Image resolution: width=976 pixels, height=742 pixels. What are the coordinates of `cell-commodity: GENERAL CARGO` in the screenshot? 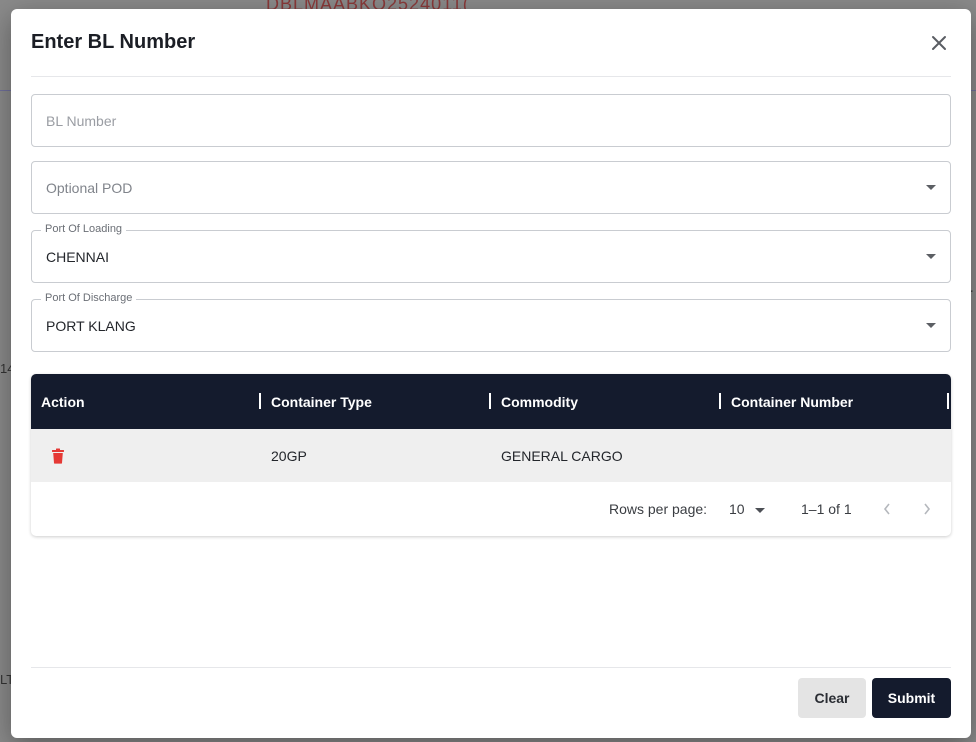 It's located at (562, 455).